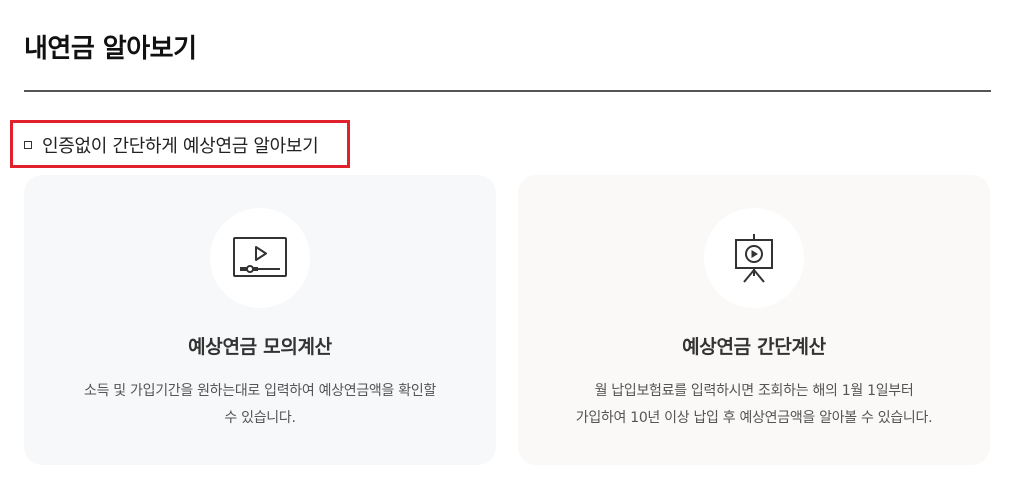  What do you see at coordinates (110, 49) in the screenshot?
I see `page-title: 내연금 알아보기` at bounding box center [110, 49].